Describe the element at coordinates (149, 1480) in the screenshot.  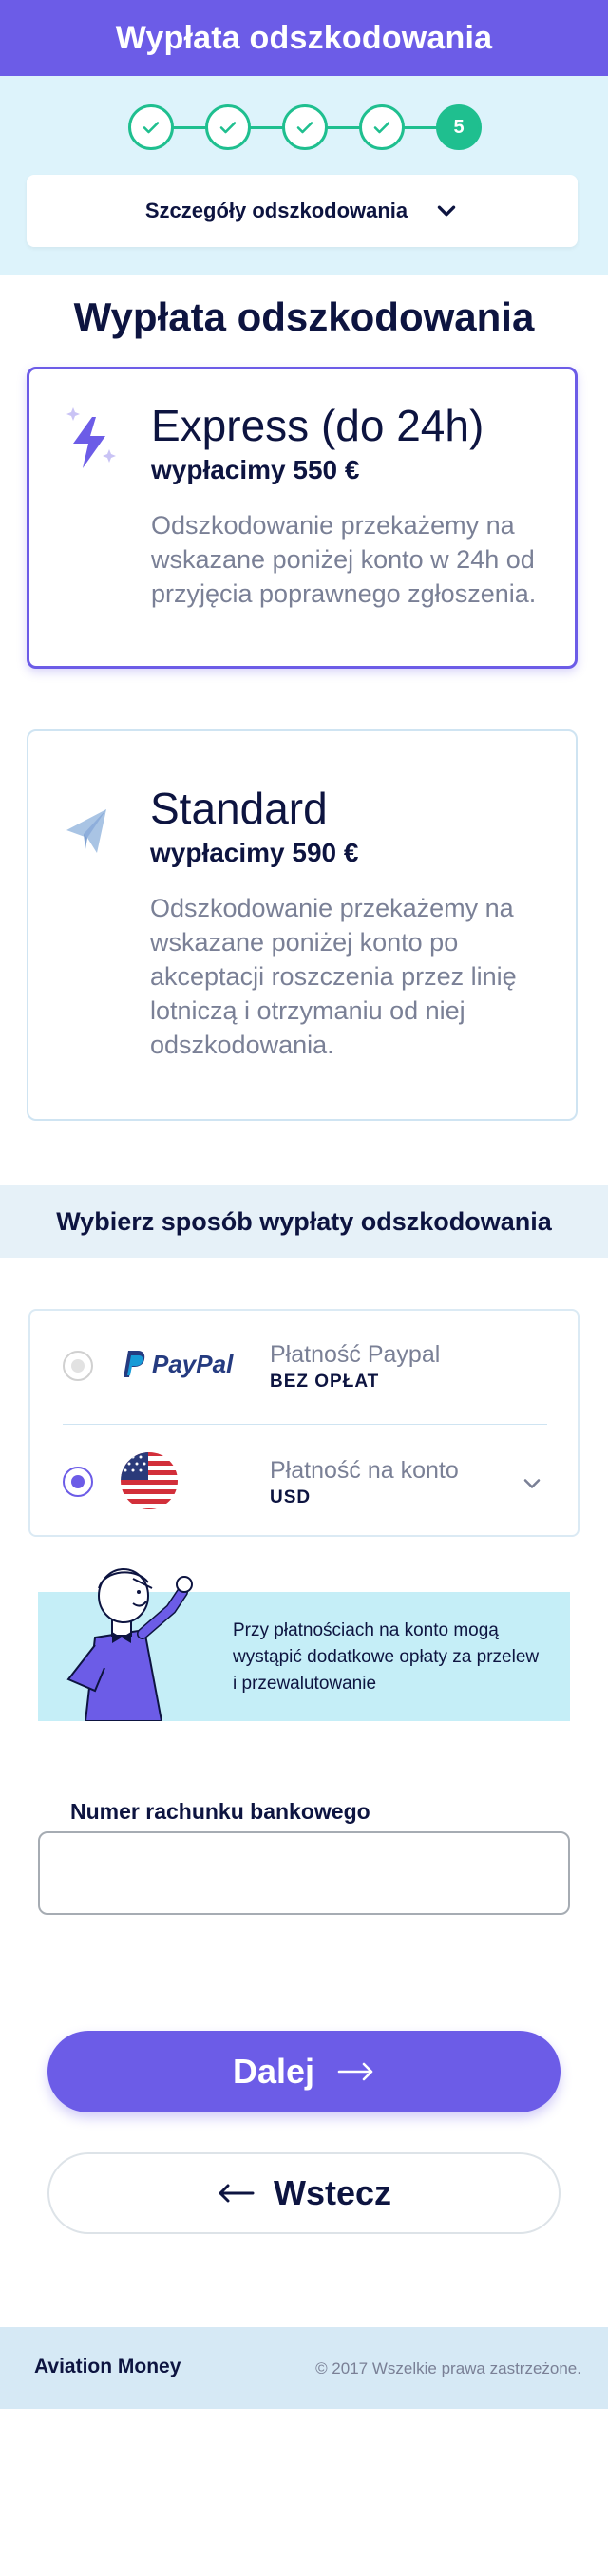
I see `us-flag-icon` at that location.